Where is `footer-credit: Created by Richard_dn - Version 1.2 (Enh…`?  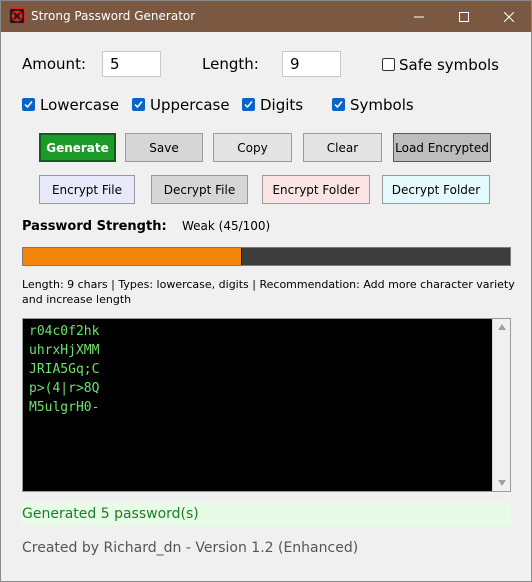
footer-credit: Created by Richard_dn - Version 1.2 (Enh… is located at coordinates (190, 548).